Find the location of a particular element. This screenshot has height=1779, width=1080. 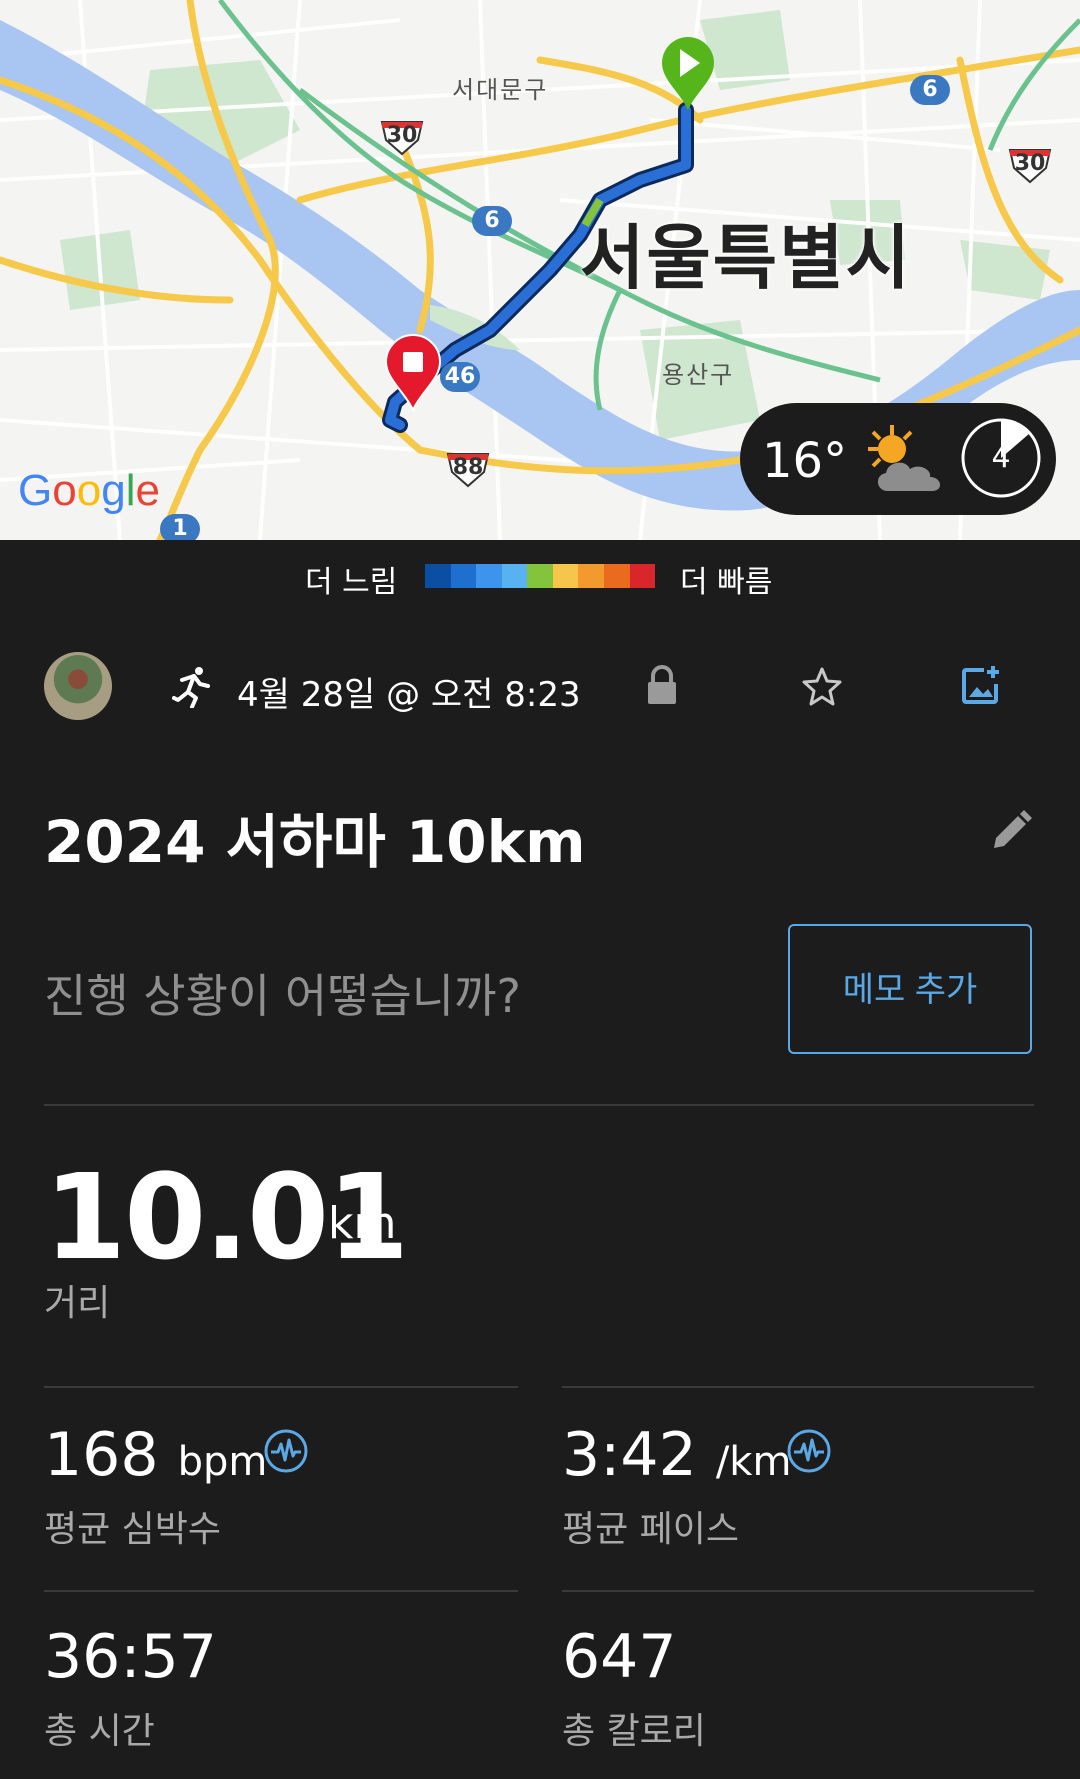

weather-widget: 16° 4 is located at coordinates (898, 459).